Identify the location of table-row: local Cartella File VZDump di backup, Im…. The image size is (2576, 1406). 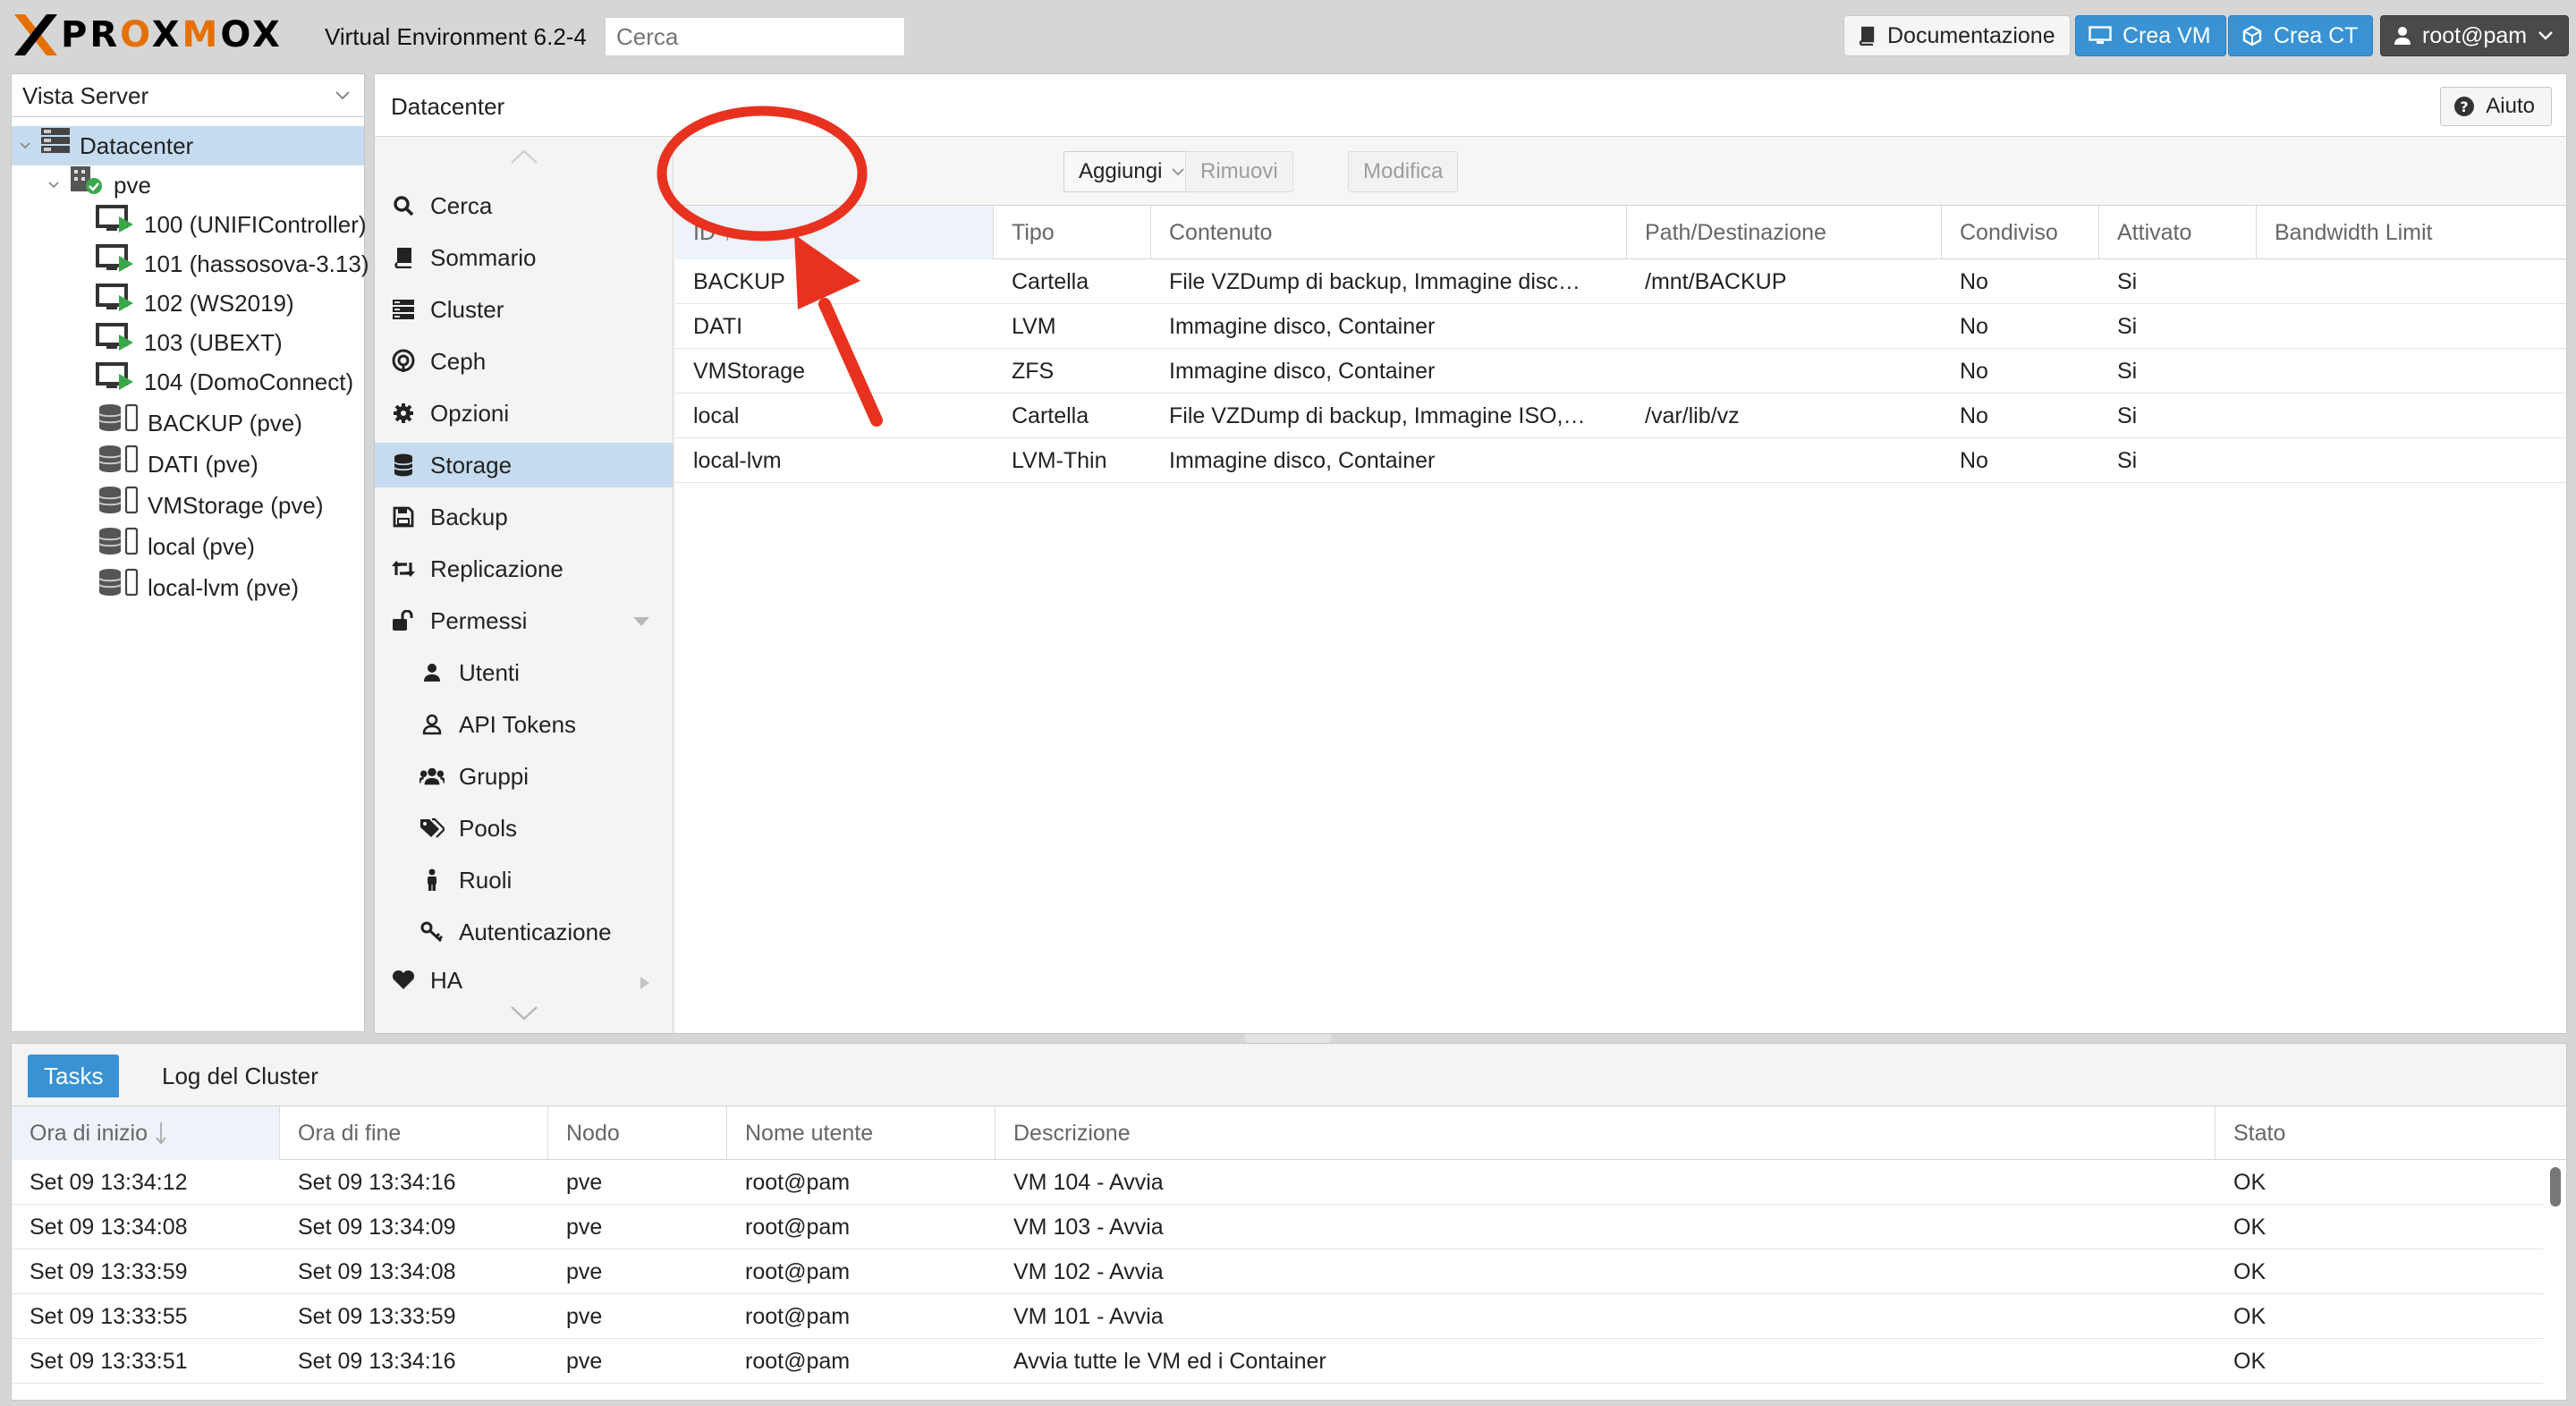
(1620, 416).